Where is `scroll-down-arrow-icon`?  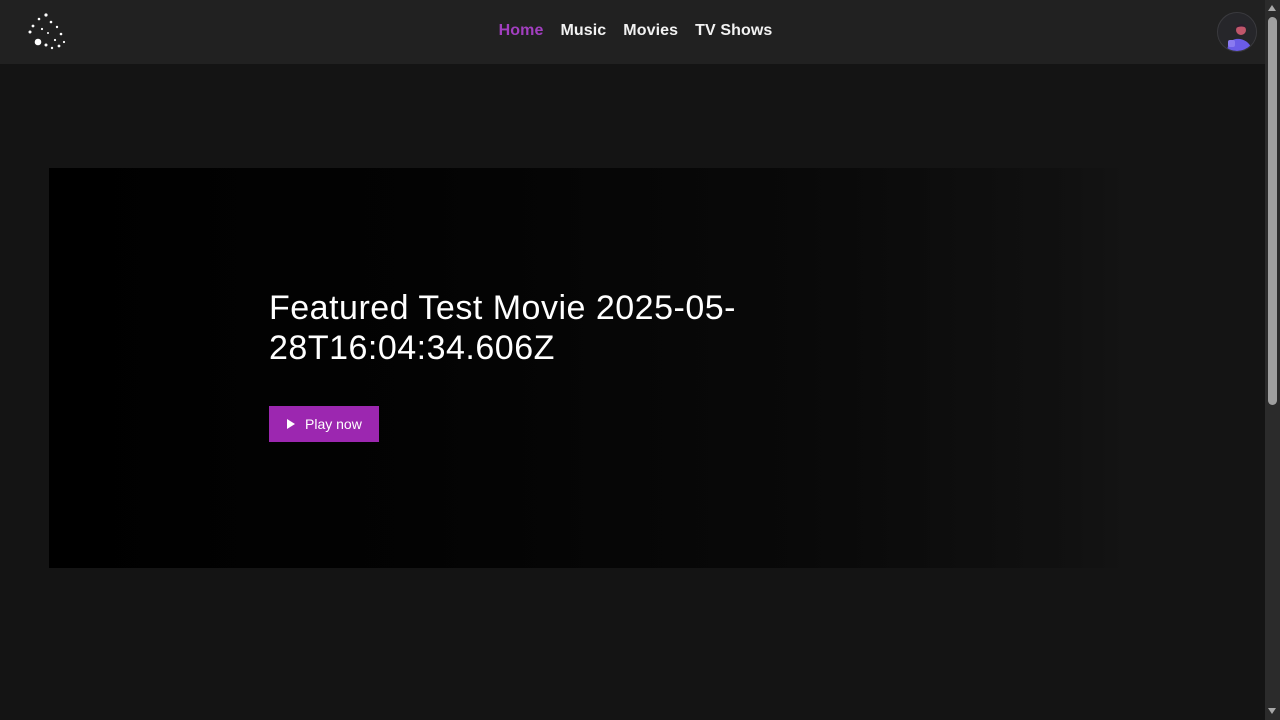
scroll-down-arrow-icon is located at coordinates (1272, 711).